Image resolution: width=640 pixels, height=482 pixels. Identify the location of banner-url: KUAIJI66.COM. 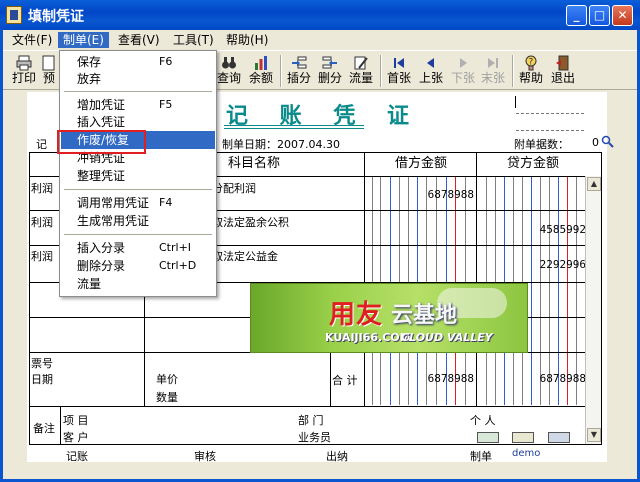
(368, 337).